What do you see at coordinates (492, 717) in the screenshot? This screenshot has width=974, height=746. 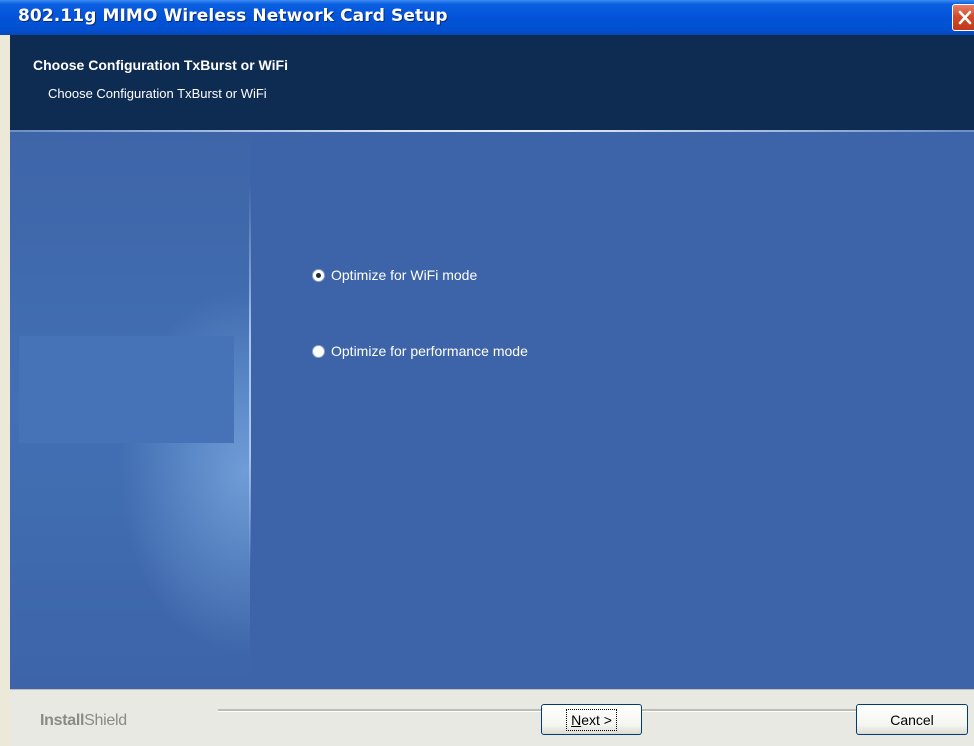 I see `footer-bar: InstallShield Next > Cancel` at bounding box center [492, 717].